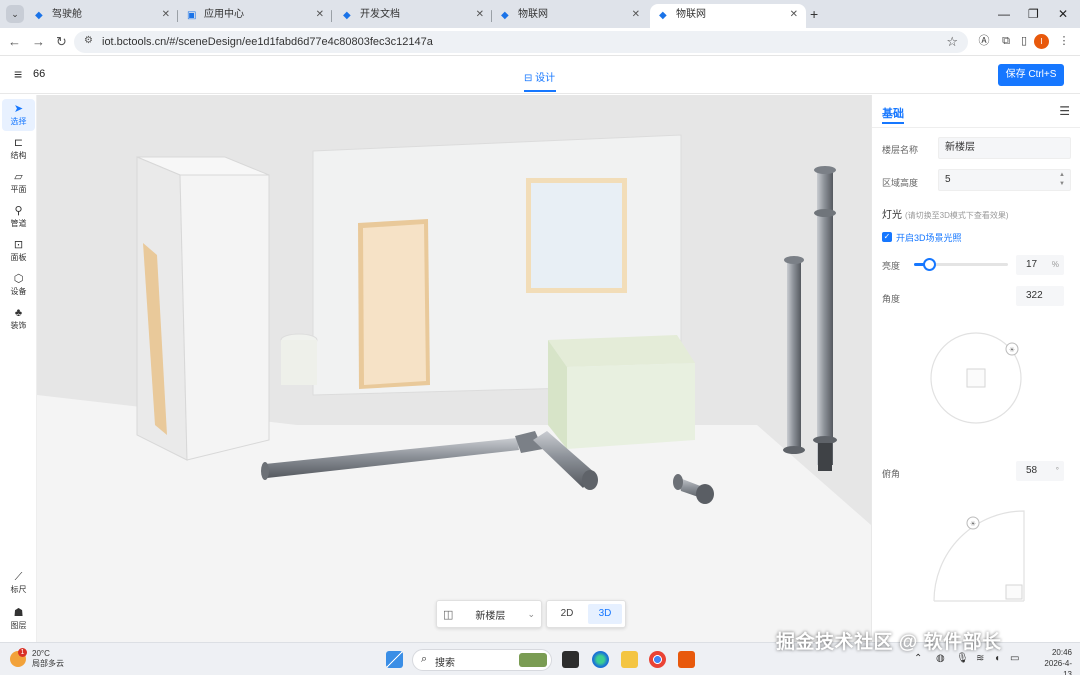 This screenshot has width=1080, height=675. What do you see at coordinates (962, 659) in the screenshot?
I see `microphone-icon: 🎙` at bounding box center [962, 659].